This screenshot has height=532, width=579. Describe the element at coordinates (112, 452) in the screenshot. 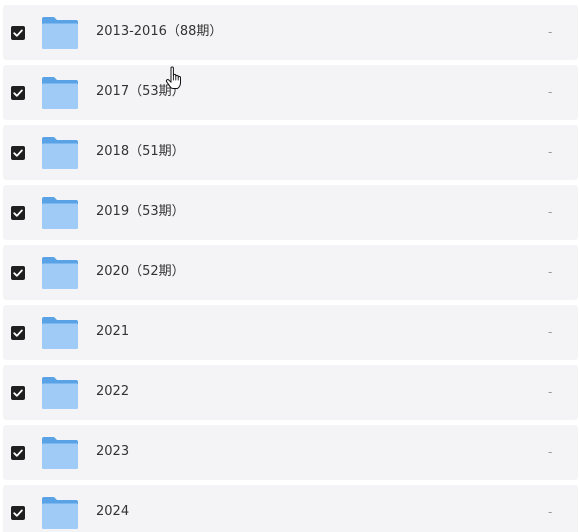

I see `folder-name: 2023` at that location.